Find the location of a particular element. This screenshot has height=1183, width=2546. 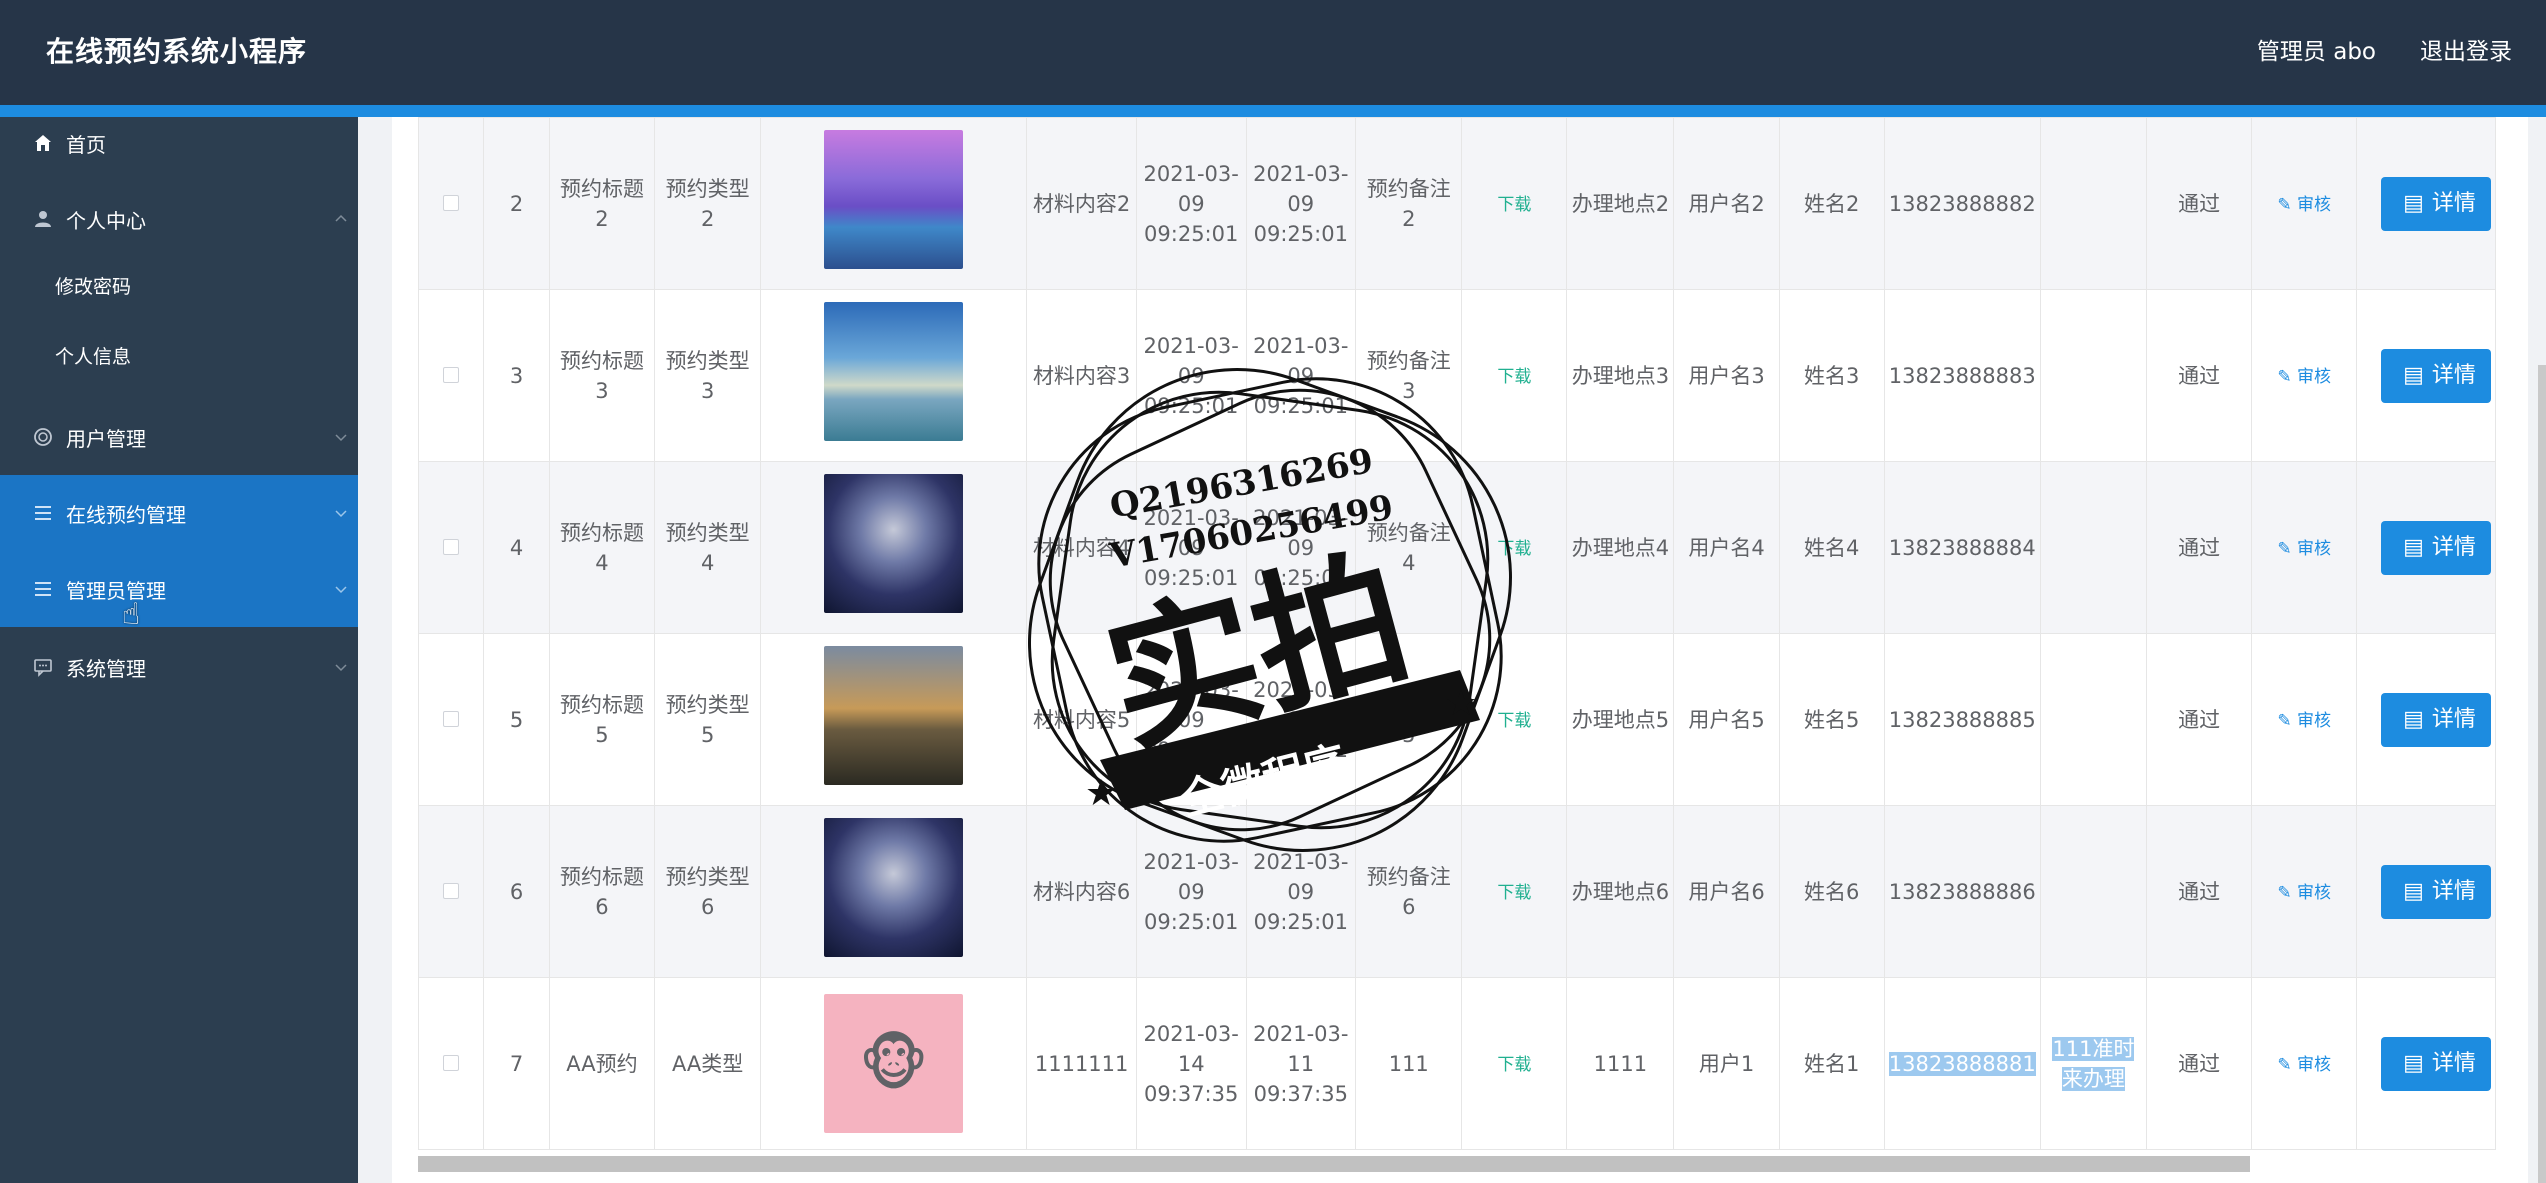

row-index: 4 is located at coordinates (516, 547).